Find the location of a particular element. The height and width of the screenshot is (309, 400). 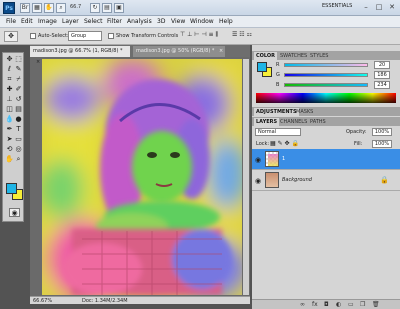

blur-tool-icon: 💧 is located at coordinates (9, 119).